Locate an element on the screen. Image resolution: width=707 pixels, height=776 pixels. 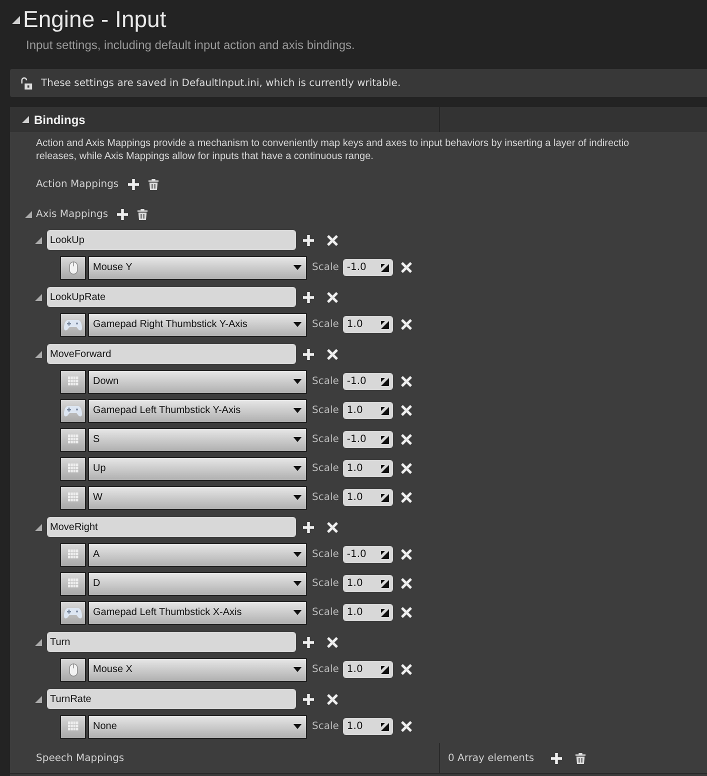
key-dropdown: Gamepad Right Thumbstick Y-Axis is located at coordinates (197, 324).